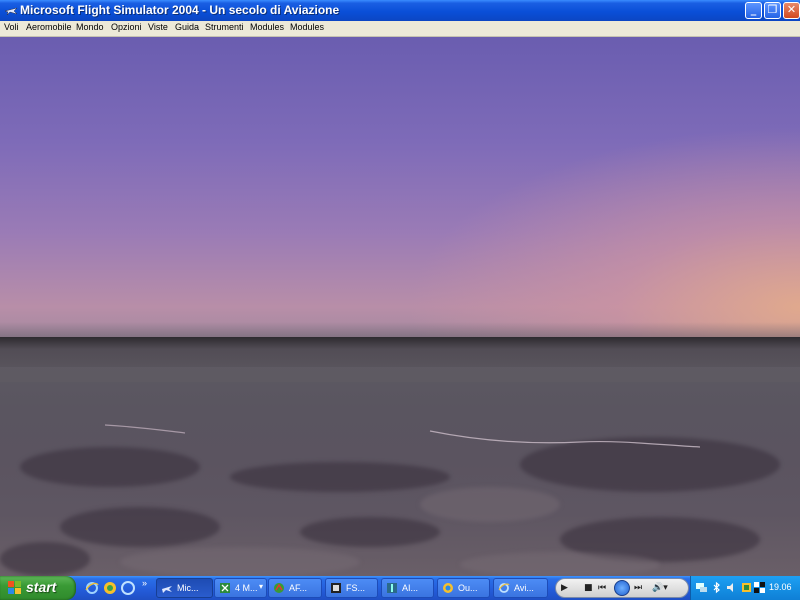 The height and width of the screenshot is (600, 800). I want to click on restore-icon: ❐, so click(772, 9).